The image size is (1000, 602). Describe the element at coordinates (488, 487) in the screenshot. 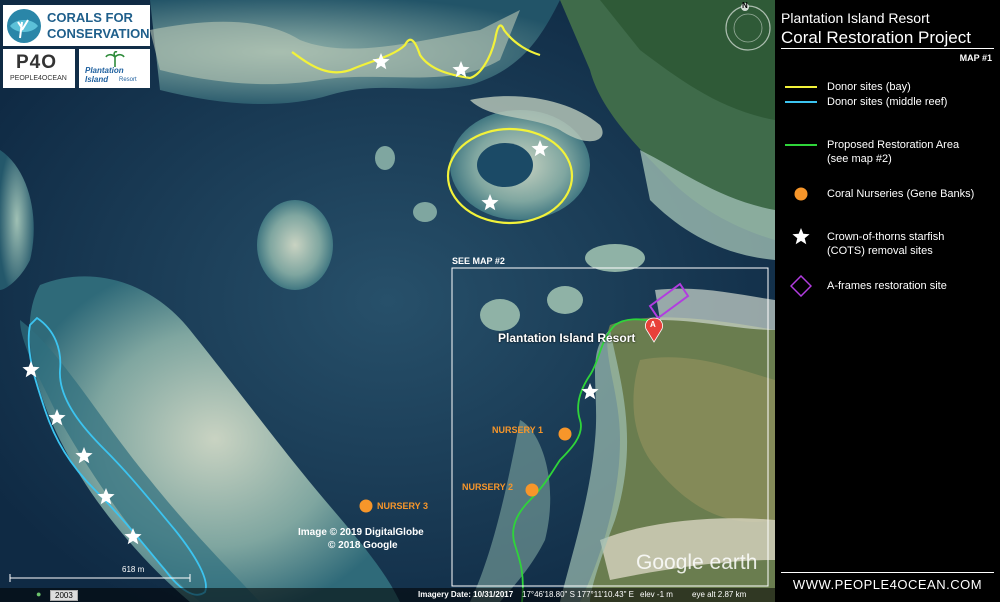

I see `nursery-2-label: NURSERY 2` at that location.